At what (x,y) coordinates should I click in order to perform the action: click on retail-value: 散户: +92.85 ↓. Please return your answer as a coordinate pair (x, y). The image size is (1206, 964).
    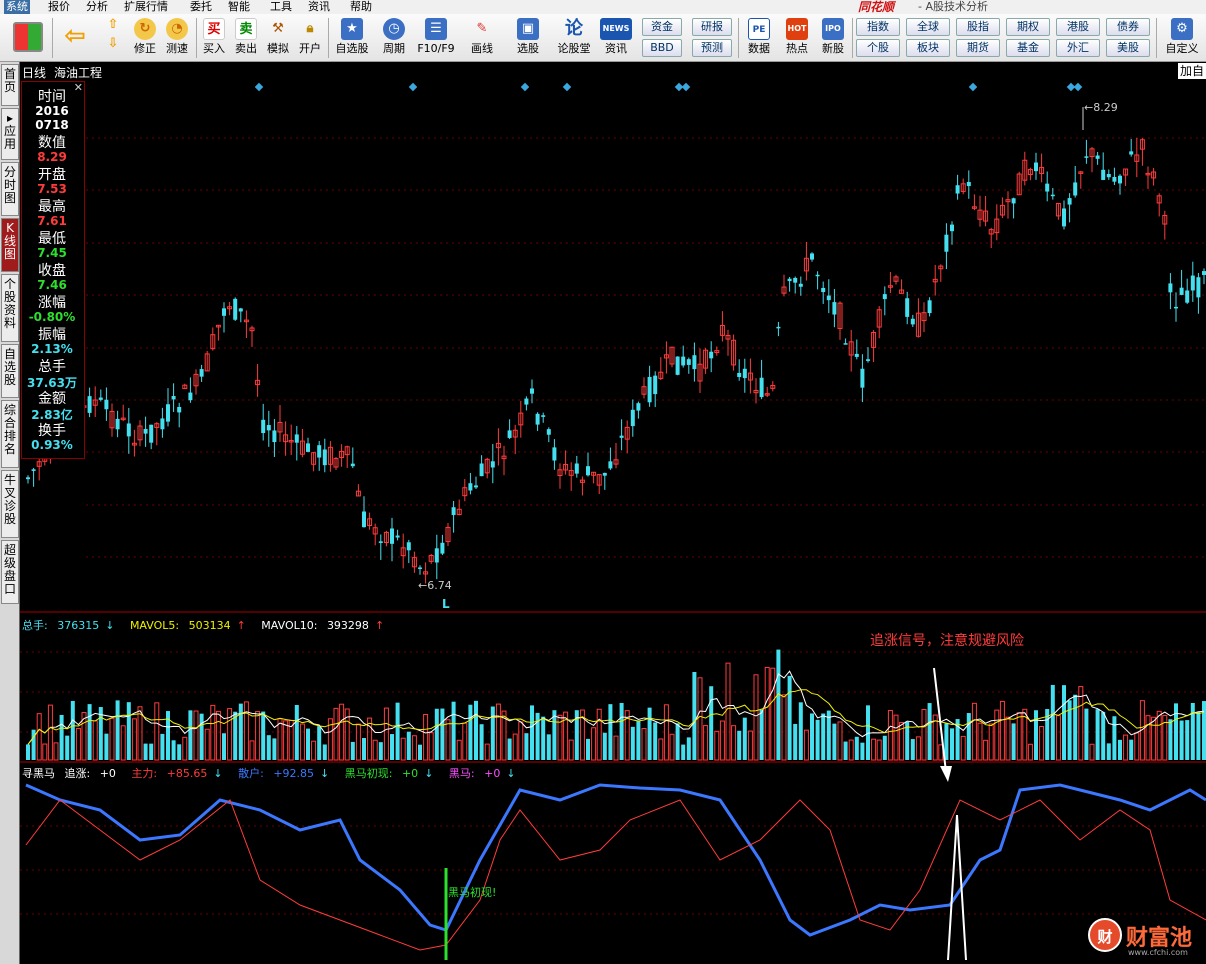
    Looking at the image, I should click on (286, 773).